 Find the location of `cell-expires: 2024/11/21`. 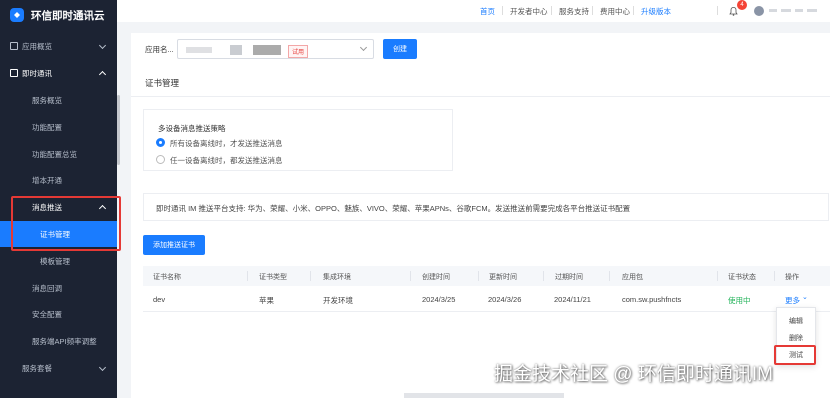

cell-expires: 2024/11/21 is located at coordinates (572, 299).